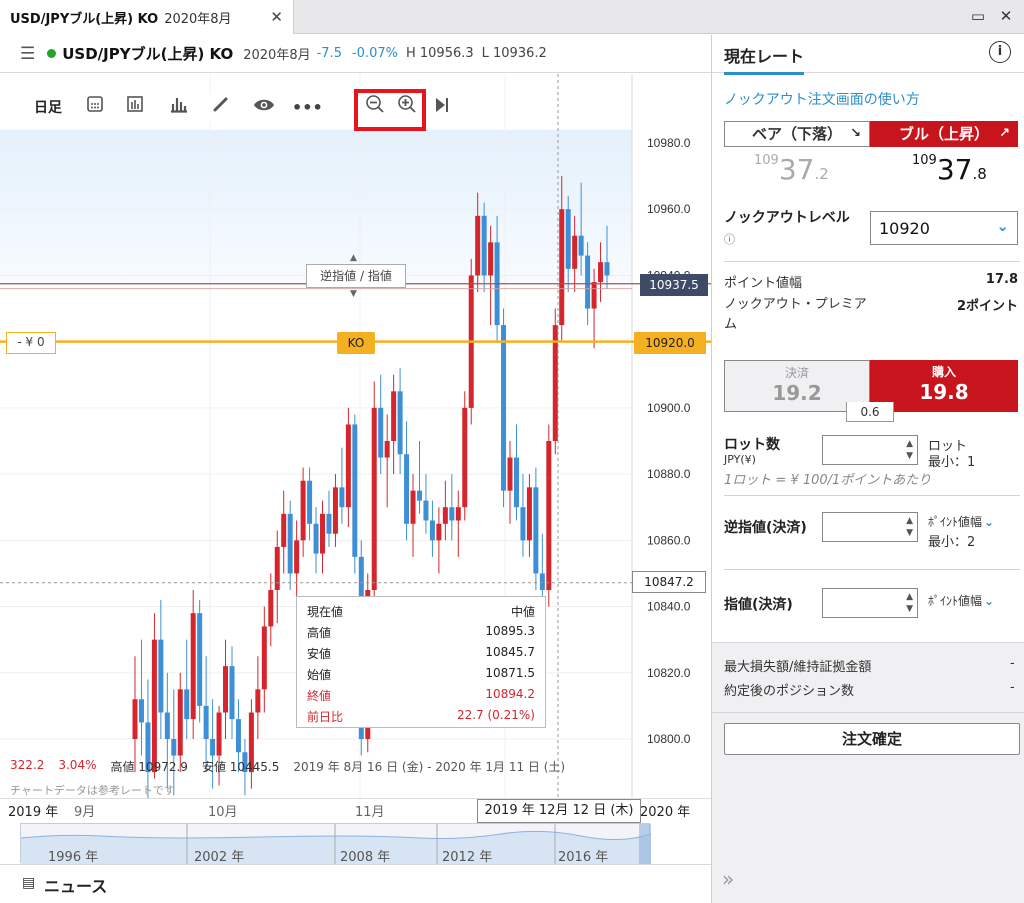 The height and width of the screenshot is (903, 1024). Describe the element at coordinates (872, 739) in the screenshot. I see `confirm-order-button: 注文確定` at that location.